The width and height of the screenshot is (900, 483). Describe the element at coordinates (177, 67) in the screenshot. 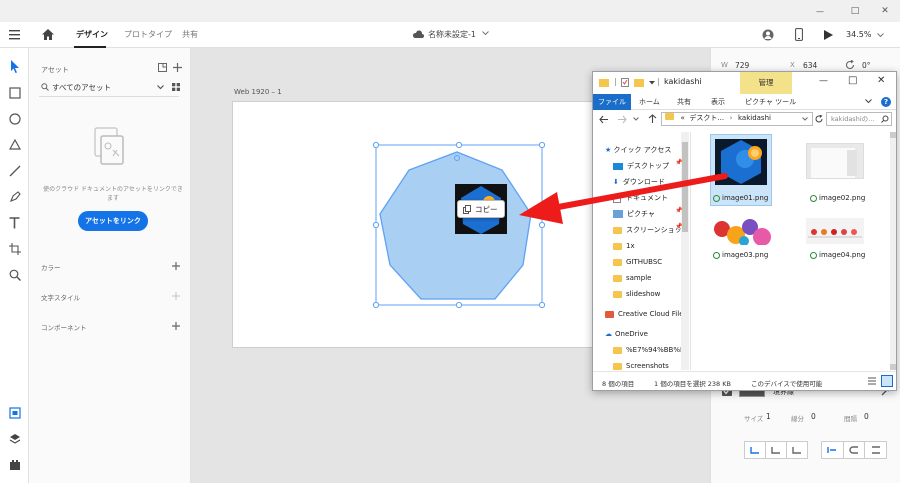

I see `add-asset-icon` at that location.